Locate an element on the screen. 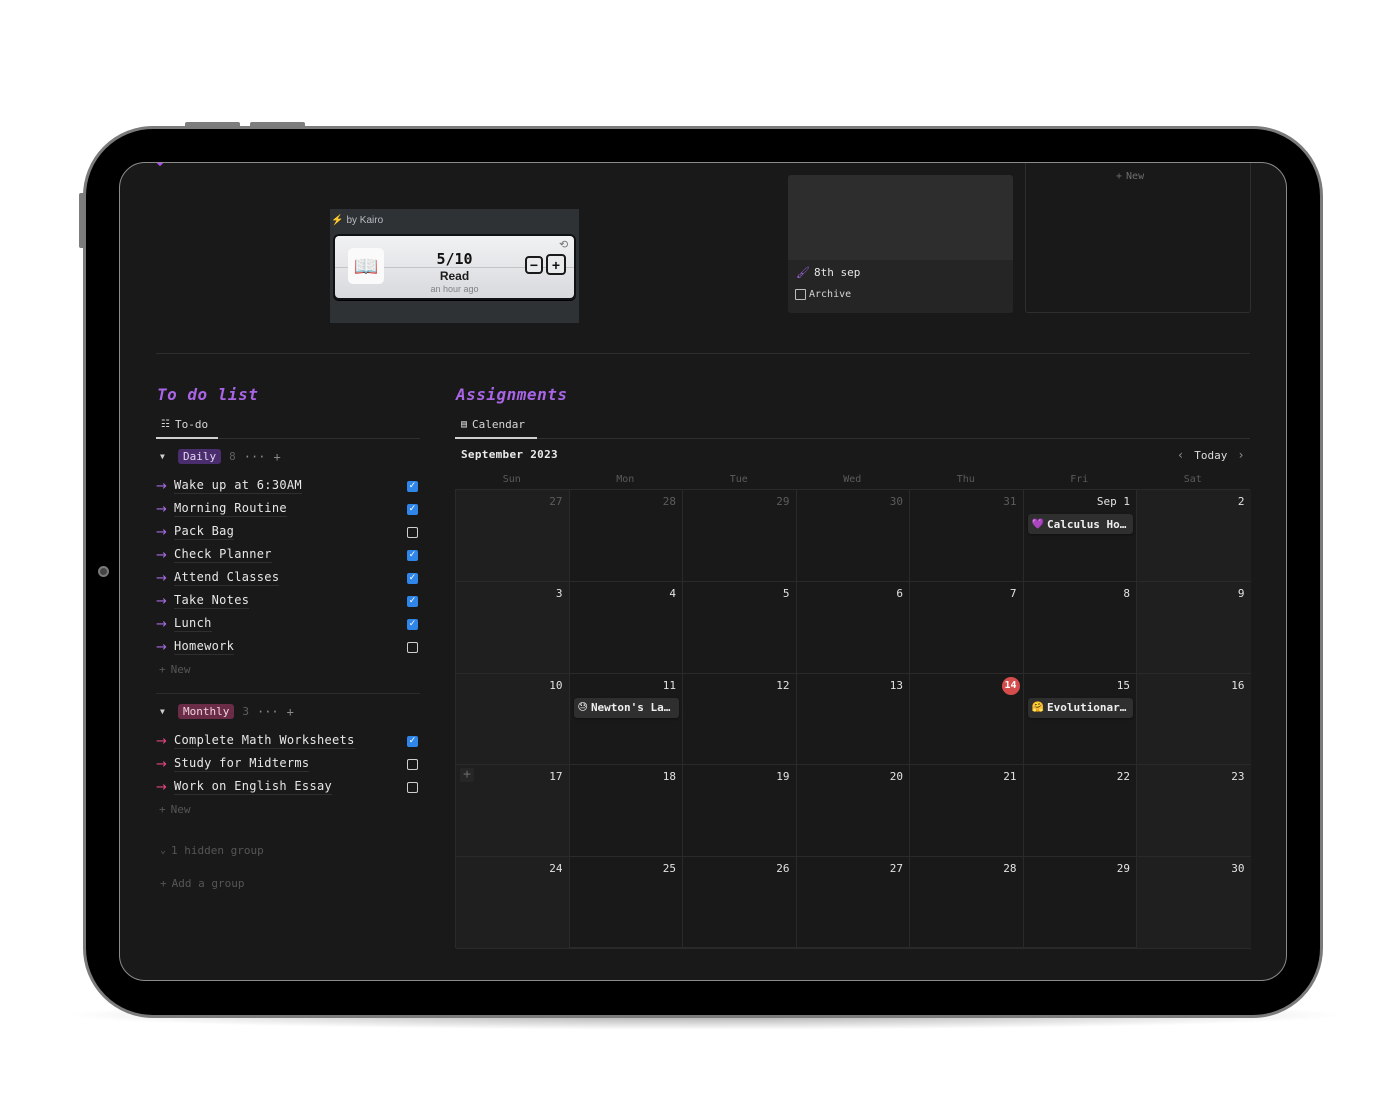  new-item-daily: + New is located at coordinates (175, 669).